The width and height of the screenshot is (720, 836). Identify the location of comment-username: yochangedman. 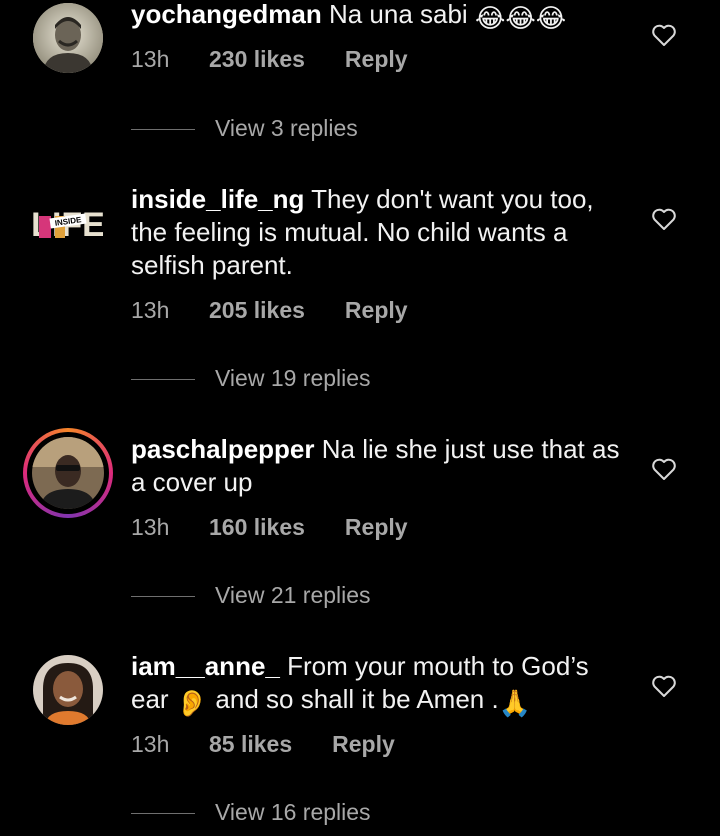
(226, 14).